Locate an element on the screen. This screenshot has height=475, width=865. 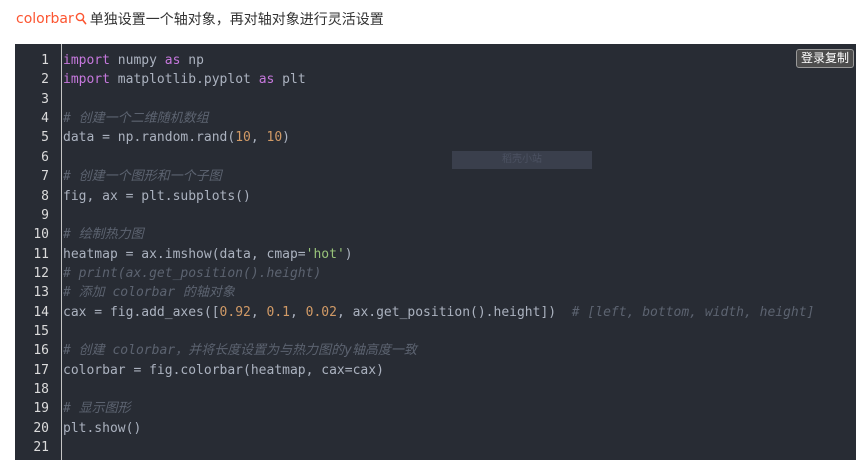
code-line: # 显示图形 is located at coordinates (97, 408).